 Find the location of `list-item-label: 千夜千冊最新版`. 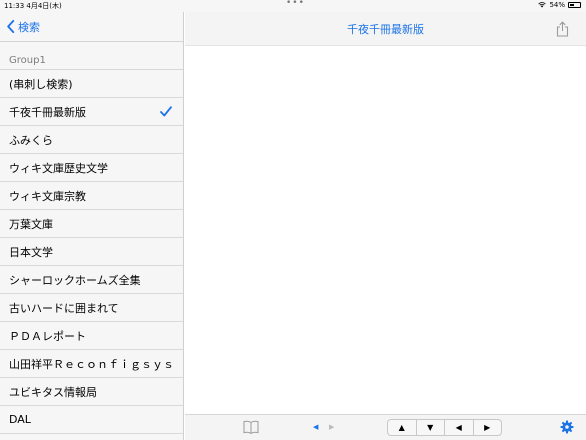

list-item-label: 千夜千冊最新版 is located at coordinates (47, 112).